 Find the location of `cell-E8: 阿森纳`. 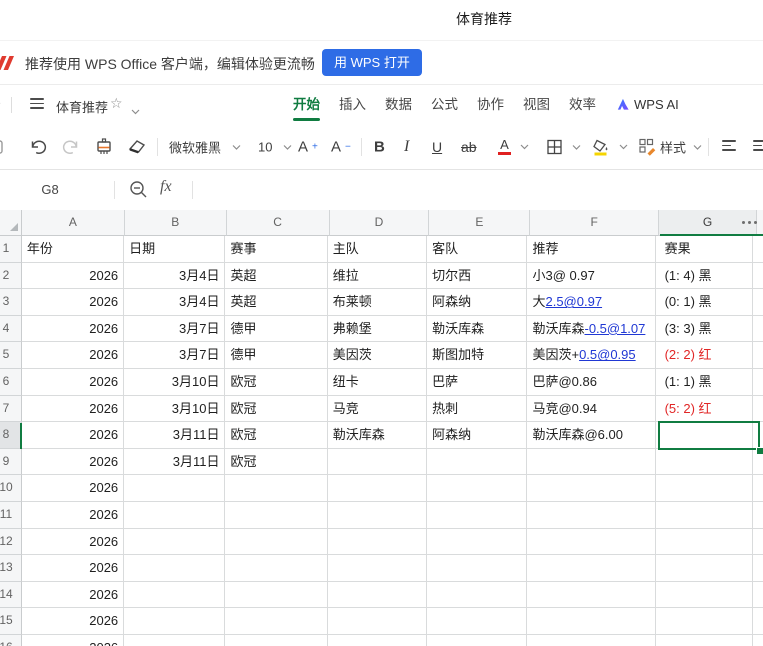

cell-E8: 阿森纳 is located at coordinates (477, 435).